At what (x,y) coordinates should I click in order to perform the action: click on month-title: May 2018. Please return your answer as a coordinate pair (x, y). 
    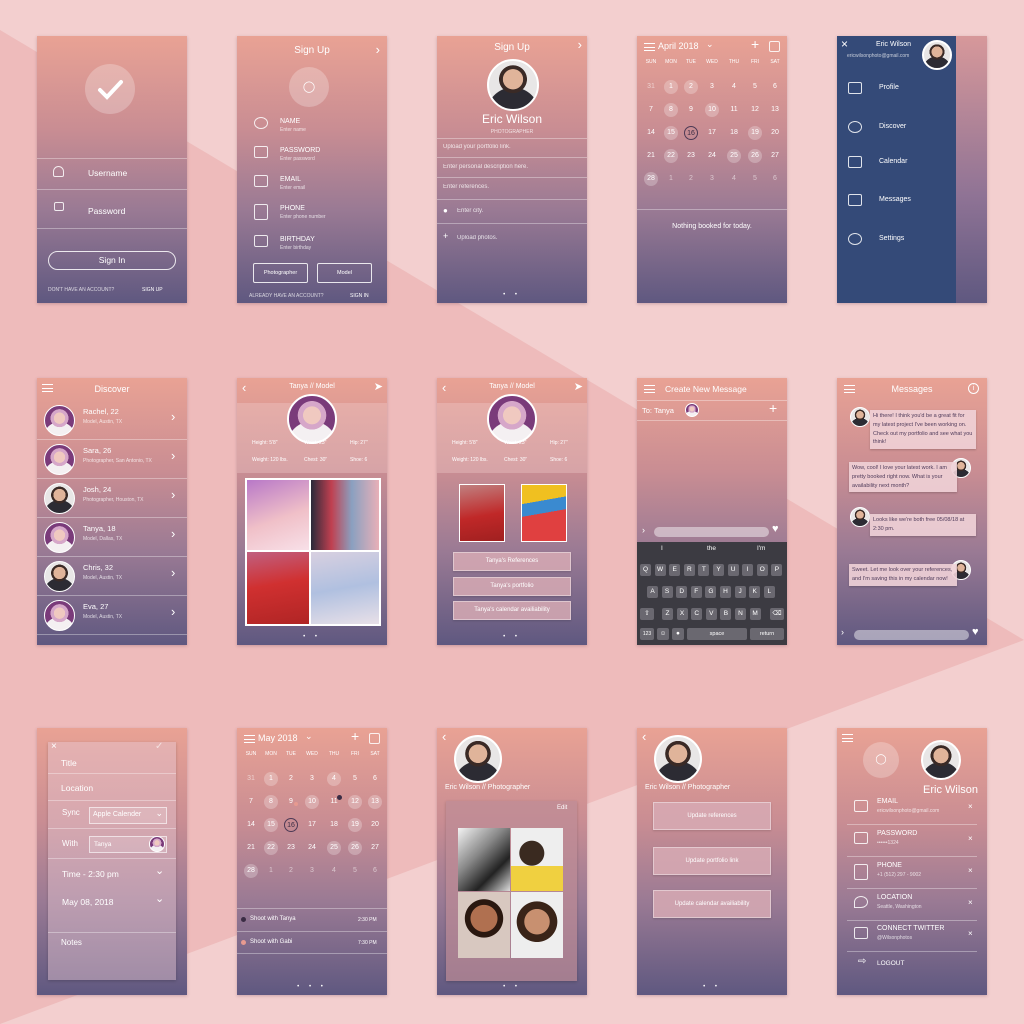
    Looking at the image, I should click on (278, 738).